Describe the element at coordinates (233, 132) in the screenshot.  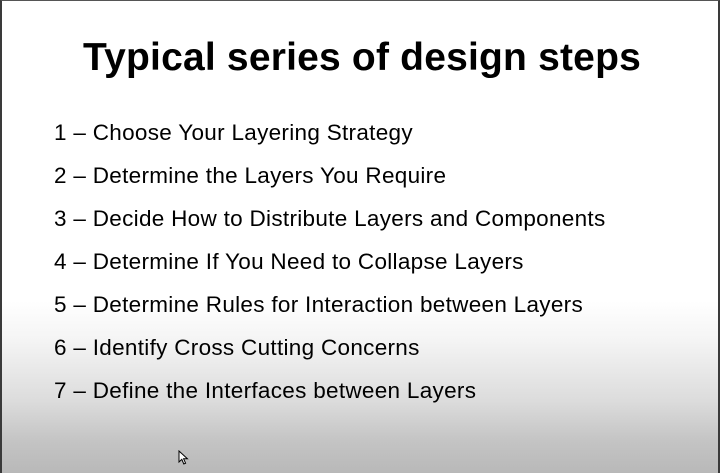
I see `design-step-1: 1 – Choose Your Layering Strategy` at that location.